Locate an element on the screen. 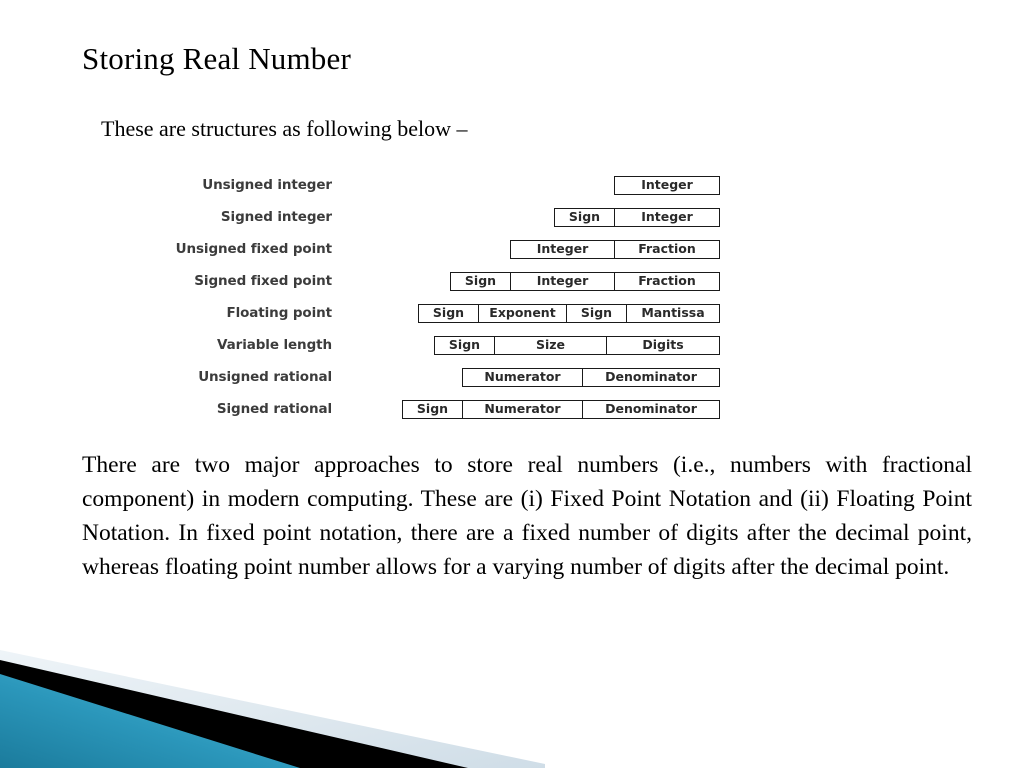 This screenshot has width=1024, height=768. struct-row-fields: Sign Exponent Sign Mantissa is located at coordinates (530, 313).